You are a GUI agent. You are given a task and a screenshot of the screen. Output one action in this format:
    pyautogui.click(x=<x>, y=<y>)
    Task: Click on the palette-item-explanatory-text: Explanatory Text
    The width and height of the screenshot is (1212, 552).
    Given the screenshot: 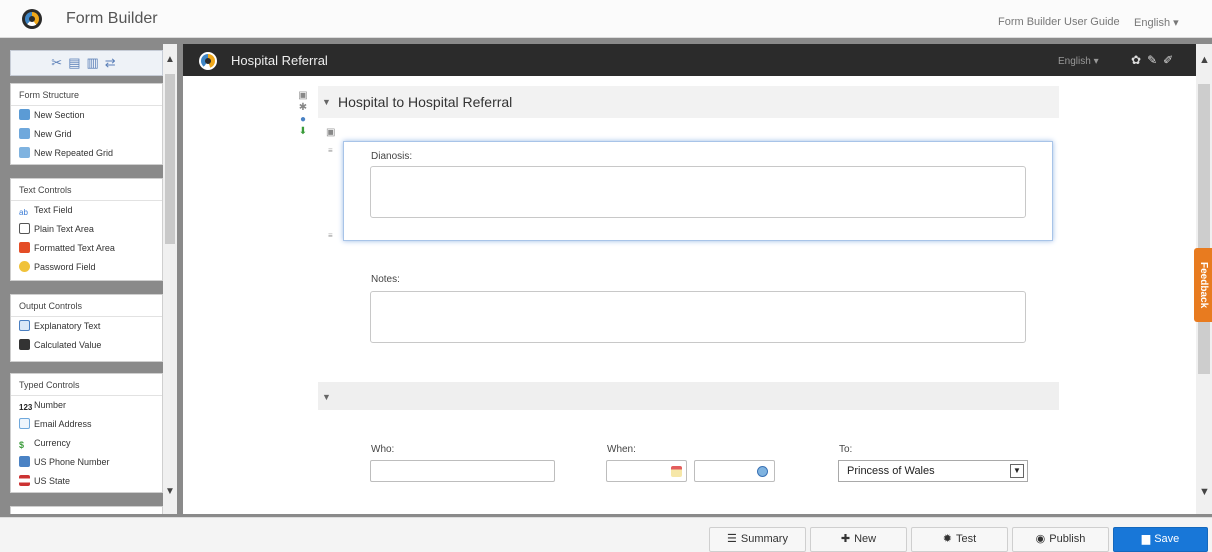 What is the action you would take?
    pyautogui.click(x=86, y=326)
    